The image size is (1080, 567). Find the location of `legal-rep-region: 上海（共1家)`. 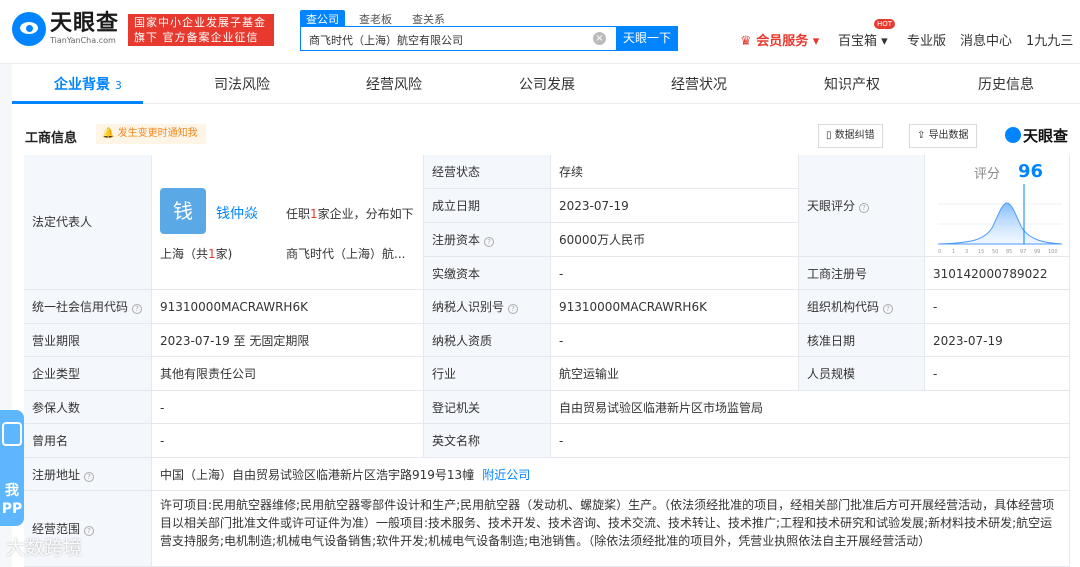

legal-rep-region: 上海（共1家) is located at coordinates (196, 254).